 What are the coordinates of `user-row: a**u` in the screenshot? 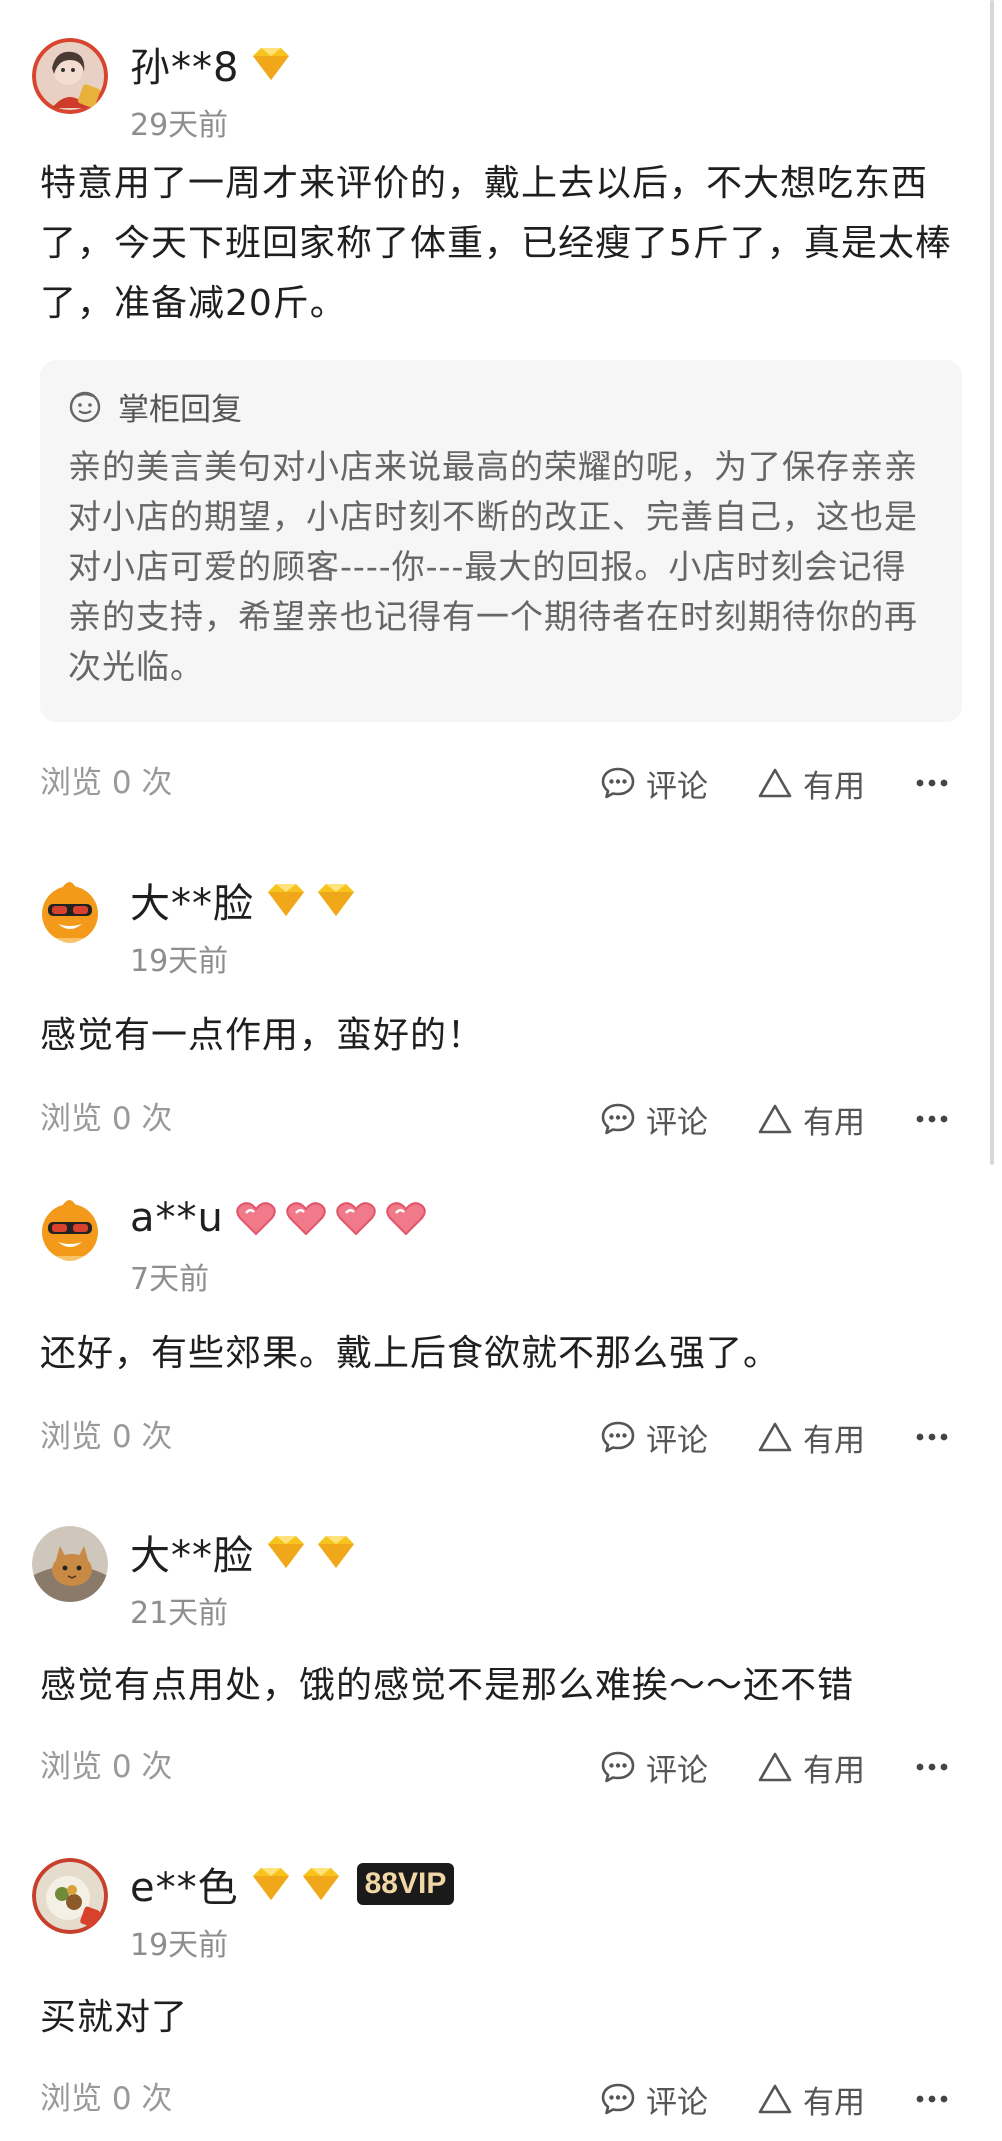 It's located at (280, 1218).